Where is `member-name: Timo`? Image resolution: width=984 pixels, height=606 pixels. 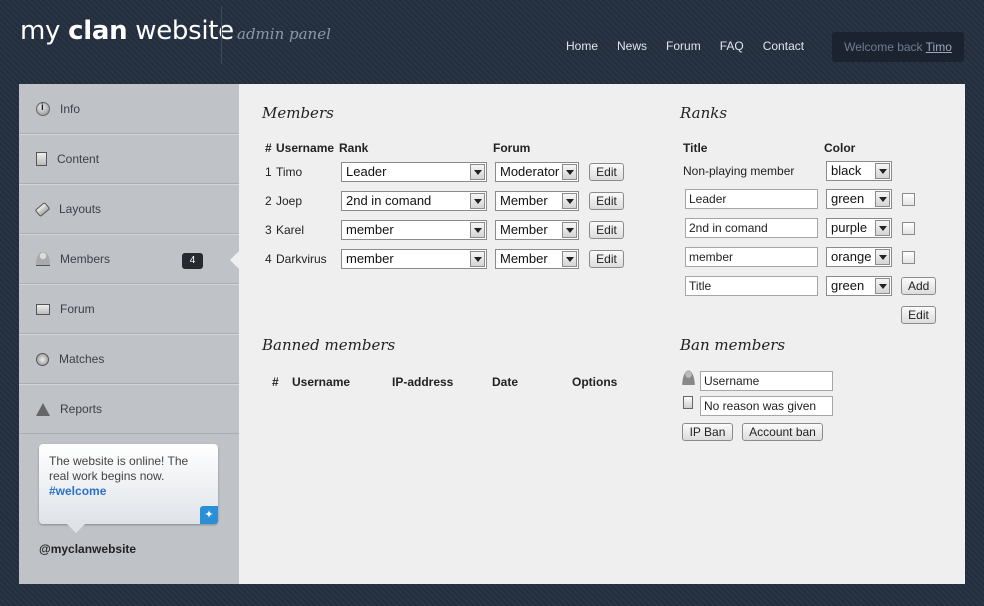
member-name: Timo is located at coordinates (289, 172).